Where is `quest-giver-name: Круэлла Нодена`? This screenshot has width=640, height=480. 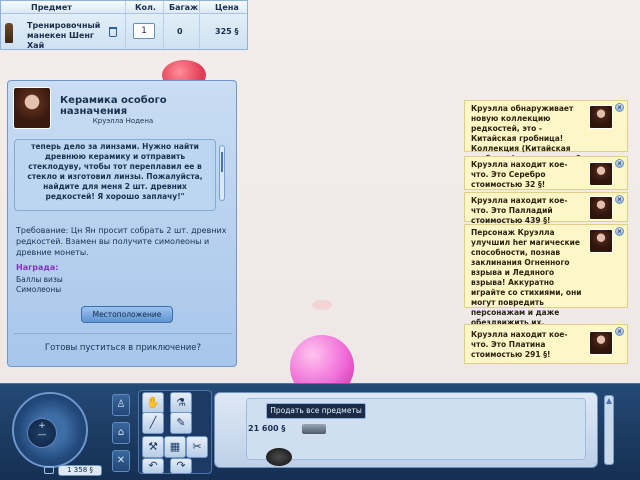 quest-giver-name: Круэлла Нодена is located at coordinates (123, 121).